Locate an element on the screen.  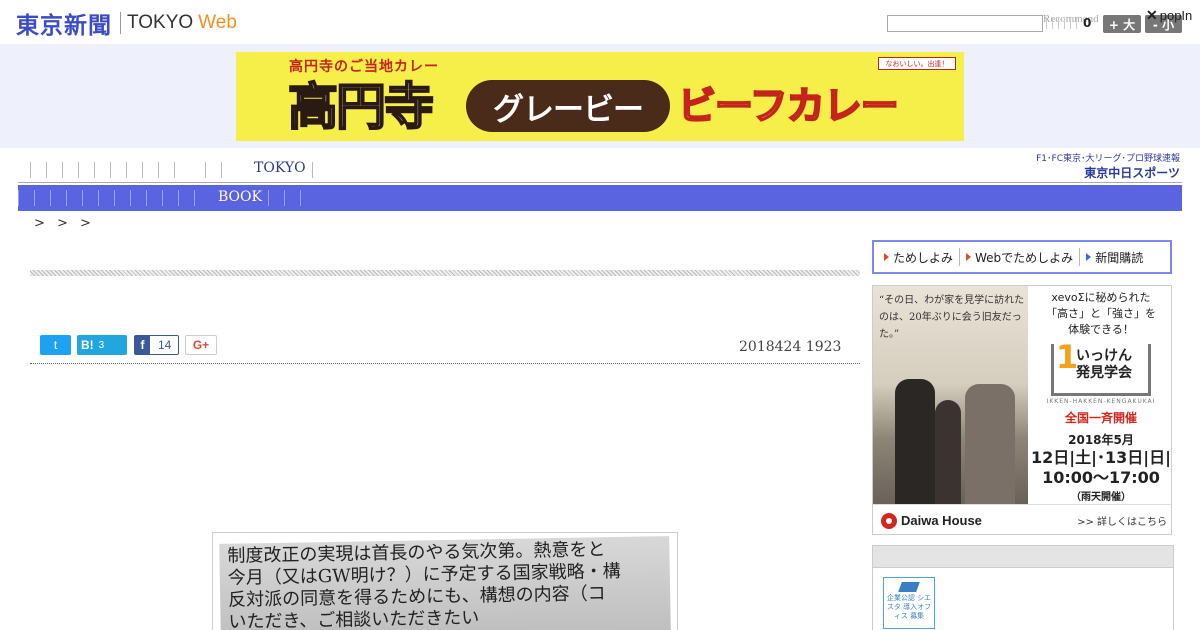
ad-nationwide: 全国一斉開催 is located at coordinates (1100, 418).